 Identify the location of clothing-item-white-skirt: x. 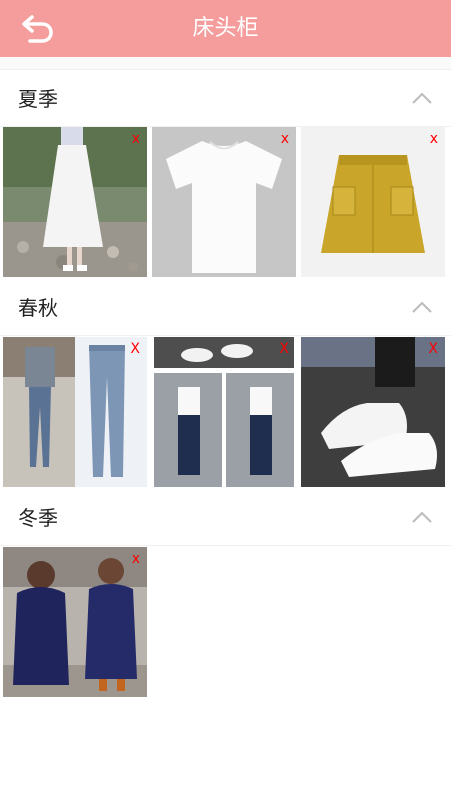
(75, 202).